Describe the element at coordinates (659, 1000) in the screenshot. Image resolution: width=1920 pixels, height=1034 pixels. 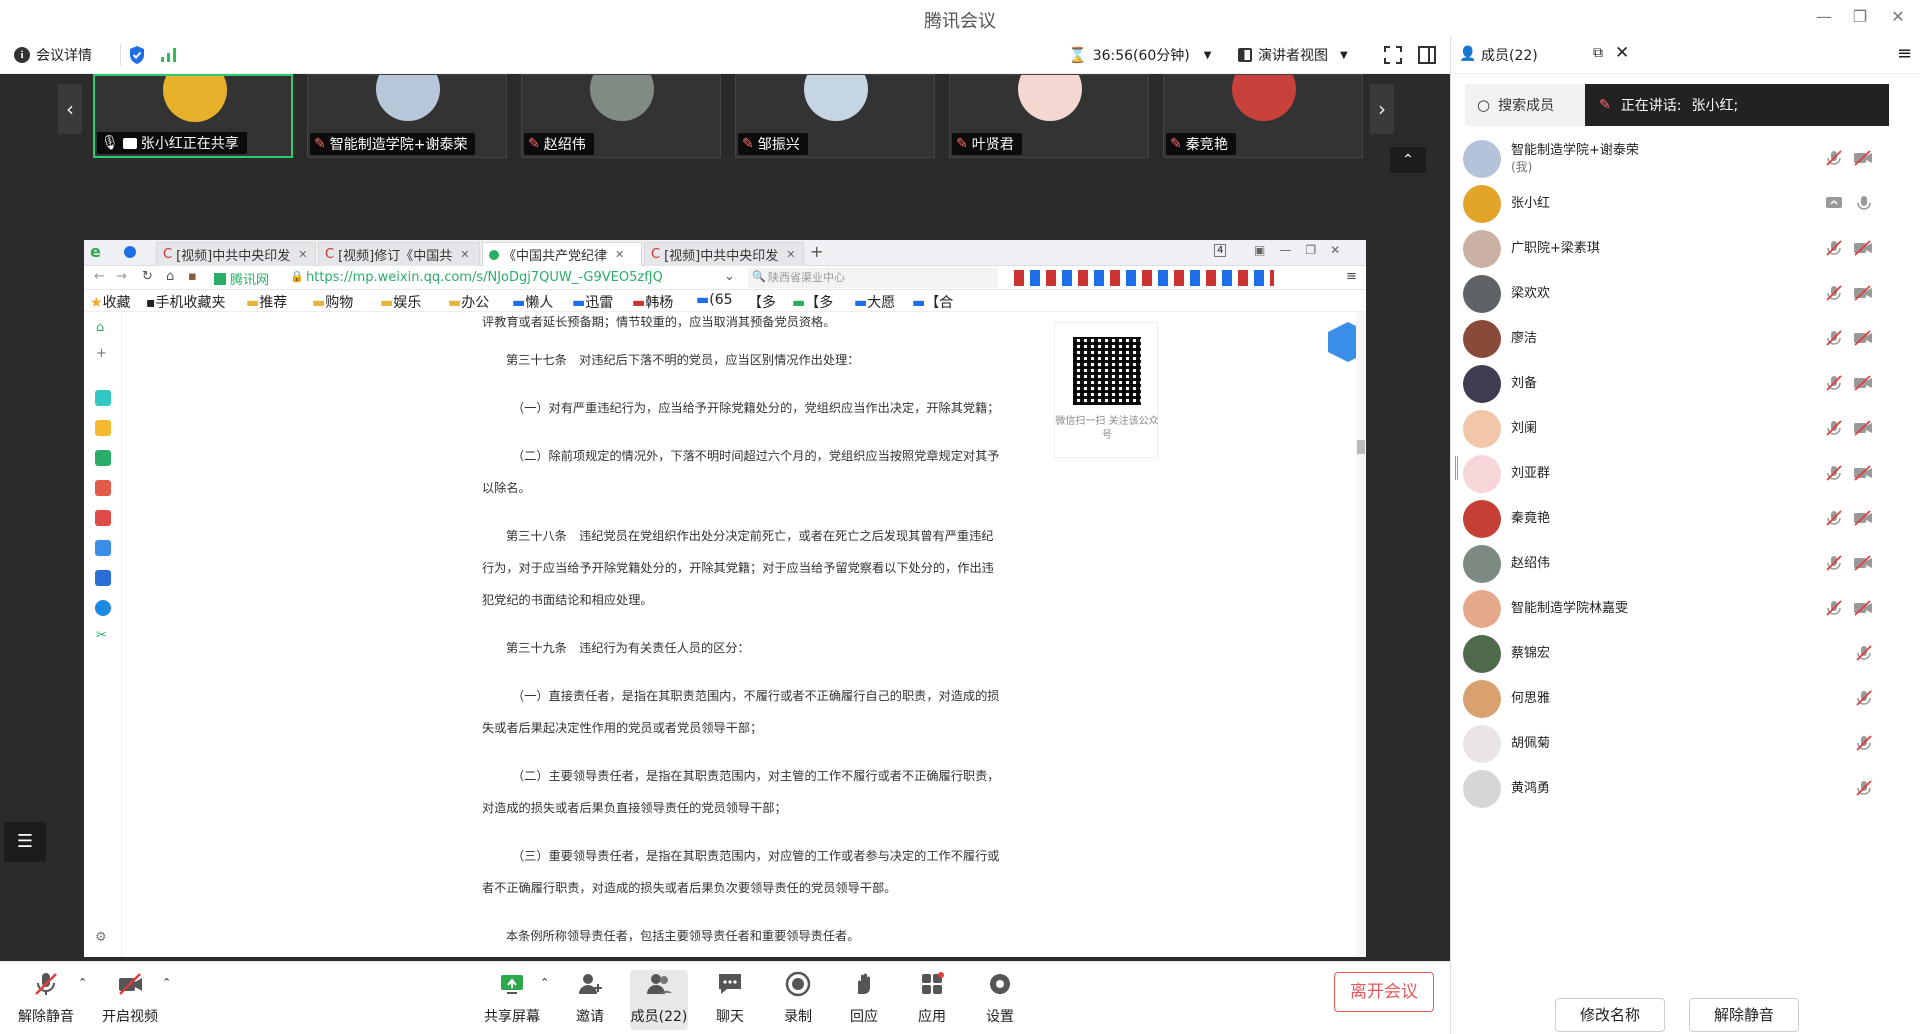
I see `members-button: 成员(22)` at that location.